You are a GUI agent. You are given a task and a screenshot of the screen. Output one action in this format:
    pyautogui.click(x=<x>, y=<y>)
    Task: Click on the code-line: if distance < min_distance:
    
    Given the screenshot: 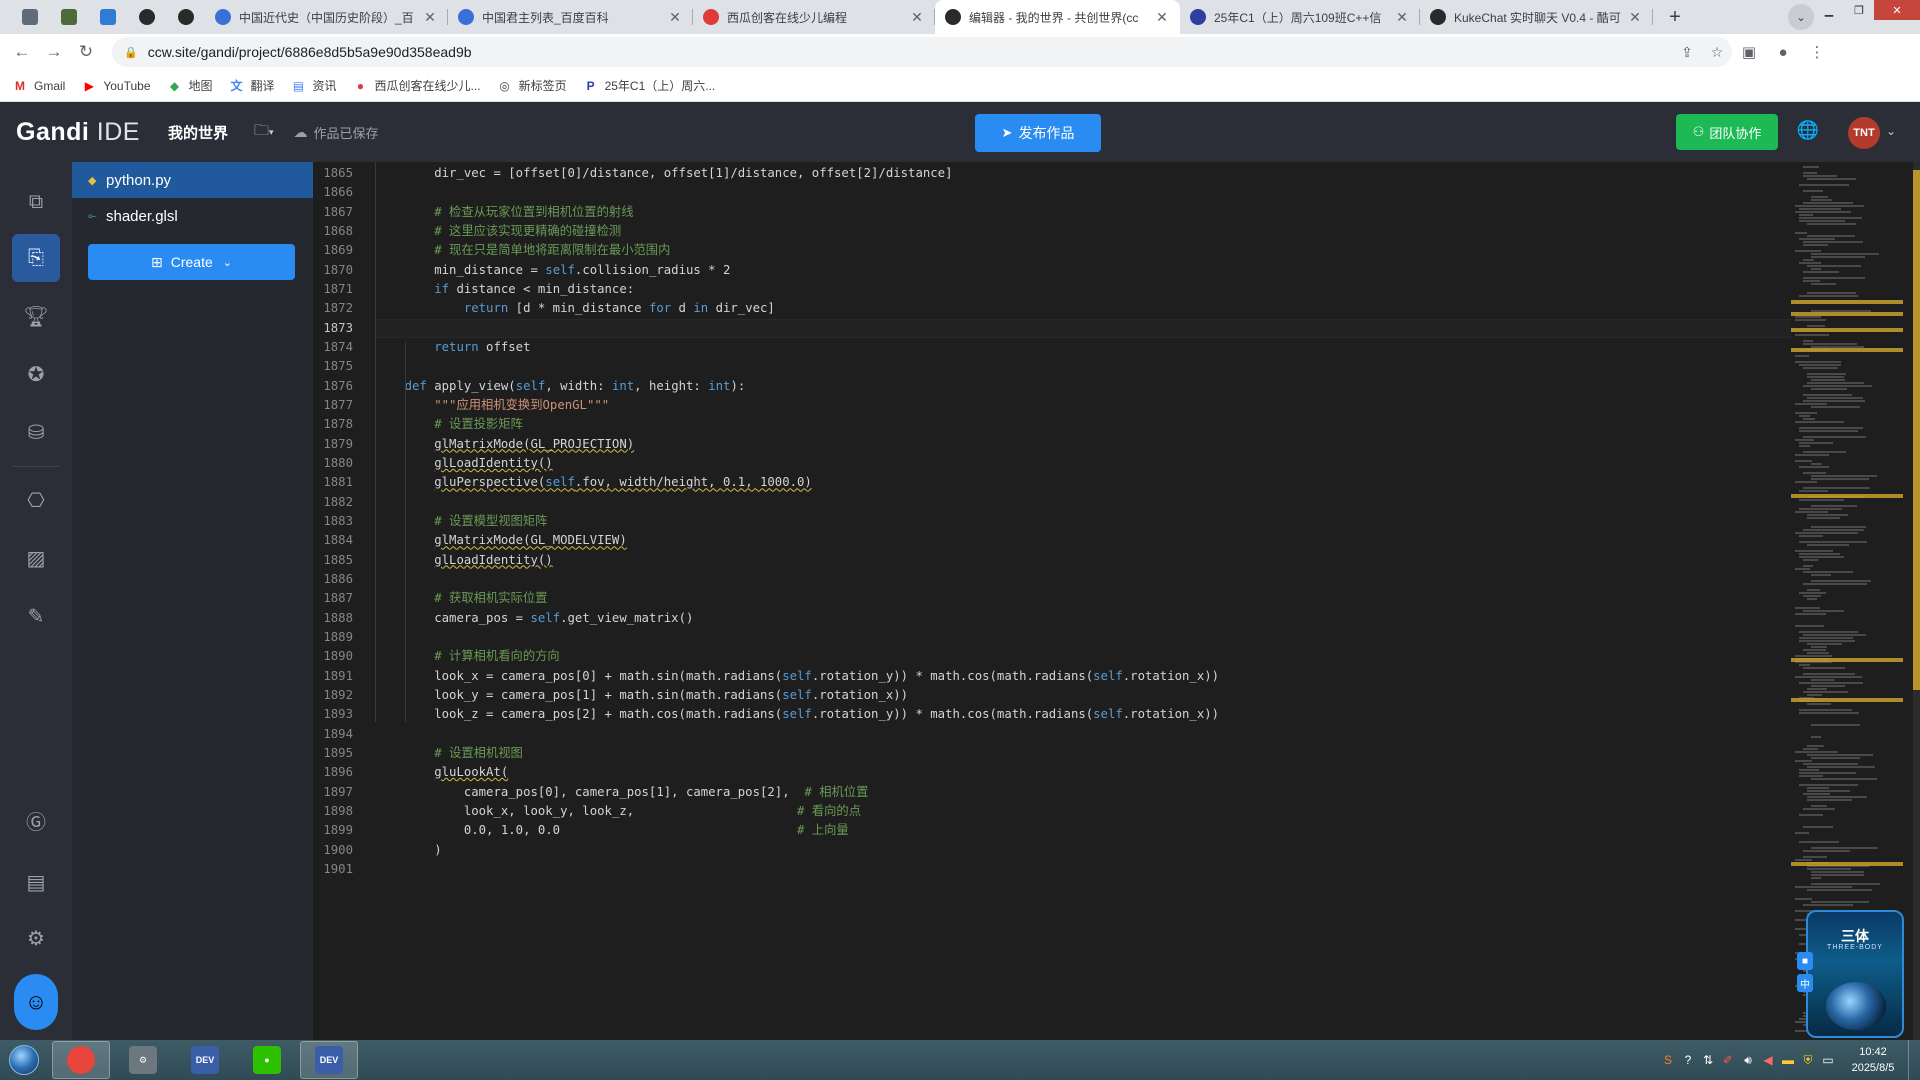 What is the action you would take?
    pyautogui.click(x=504, y=289)
    